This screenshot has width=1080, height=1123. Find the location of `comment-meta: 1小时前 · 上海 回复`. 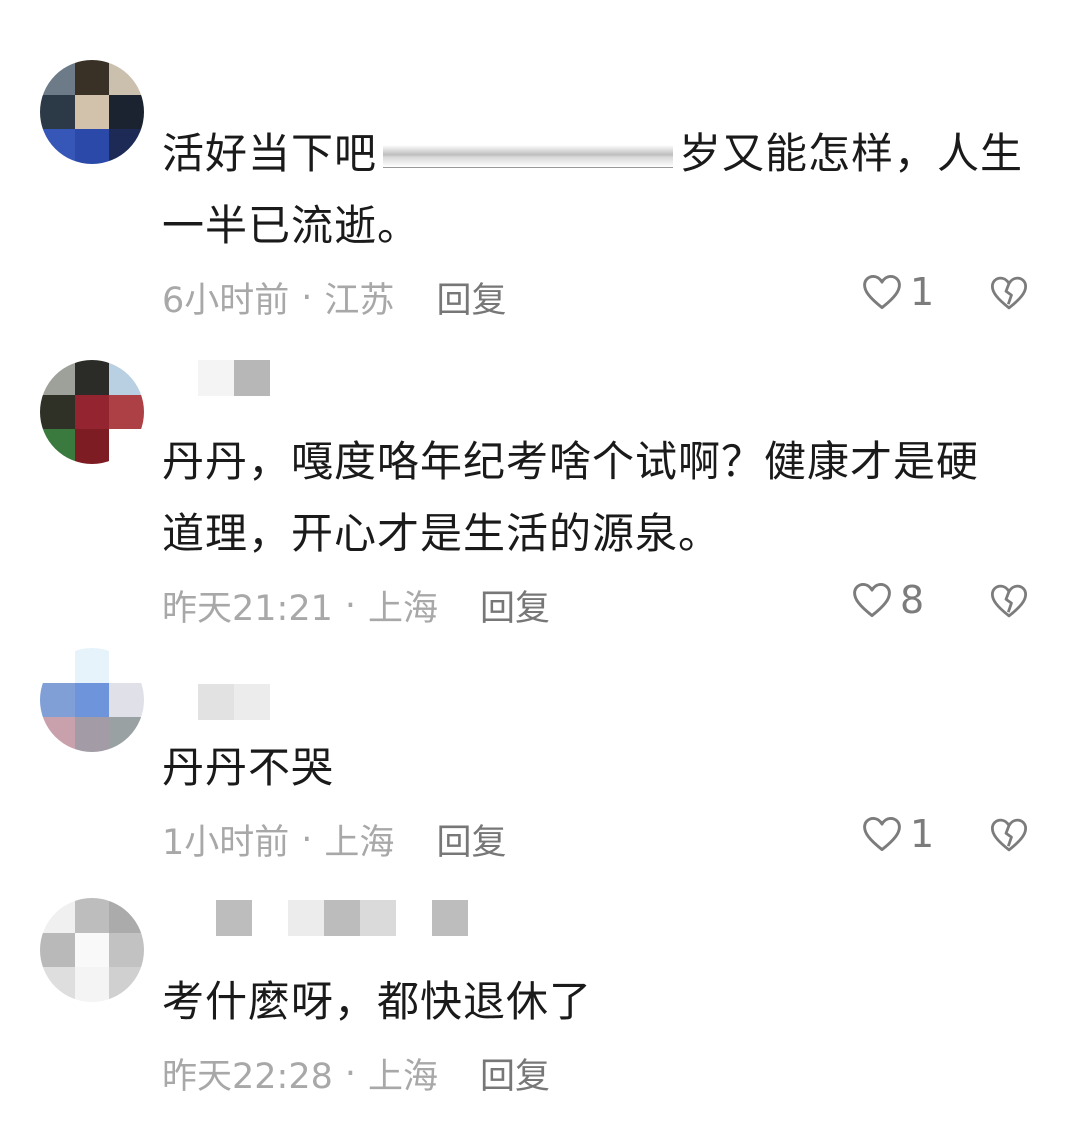

comment-meta: 1小时前 · 上海 回复 is located at coordinates (334, 839).